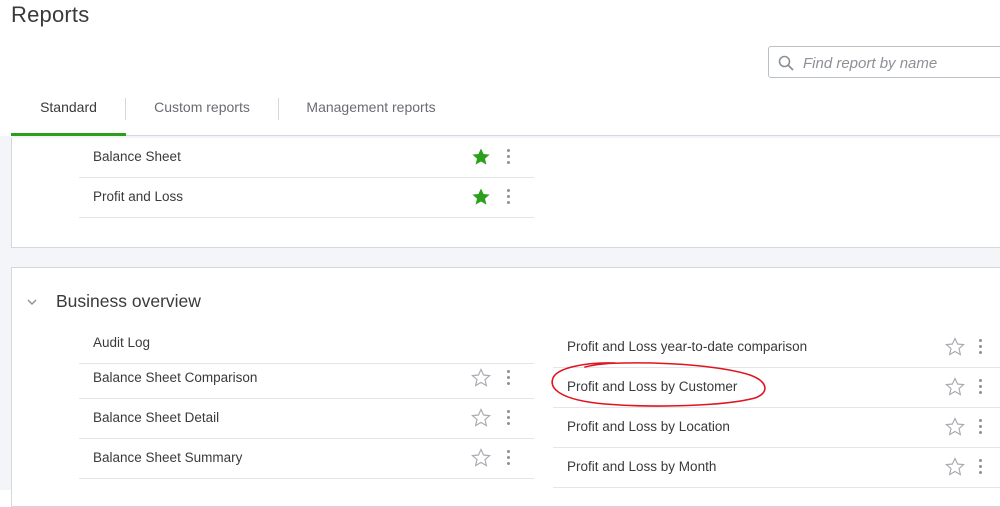  I want to click on tab-management-reports: Management reports, so click(371, 112).